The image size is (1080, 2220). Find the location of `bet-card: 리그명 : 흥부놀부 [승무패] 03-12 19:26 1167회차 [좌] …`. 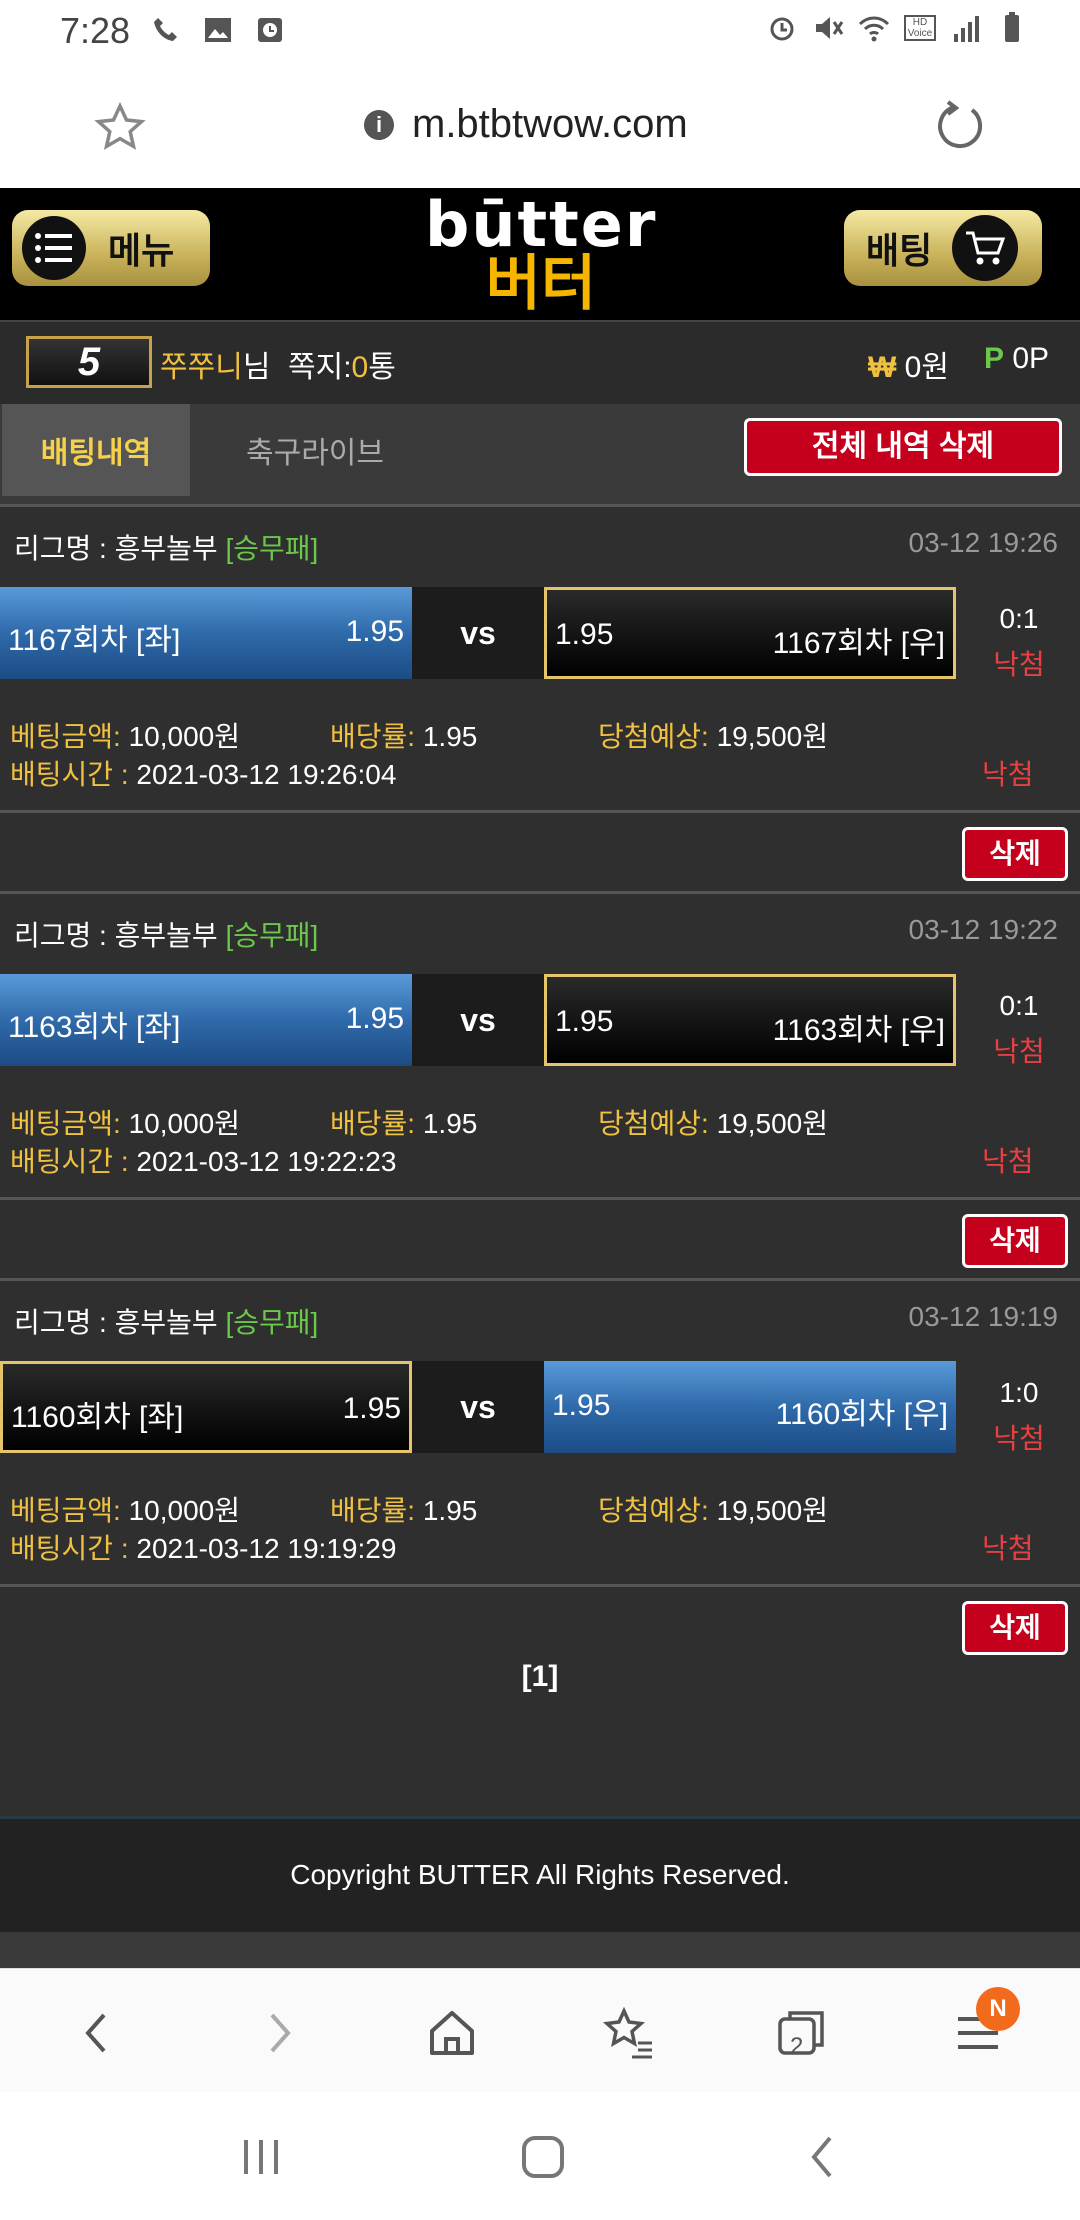

bet-card: 리그명 : 흥부놀부 [승무패] 03-12 19:26 1167회차 [좌] … is located at coordinates (540, 657).